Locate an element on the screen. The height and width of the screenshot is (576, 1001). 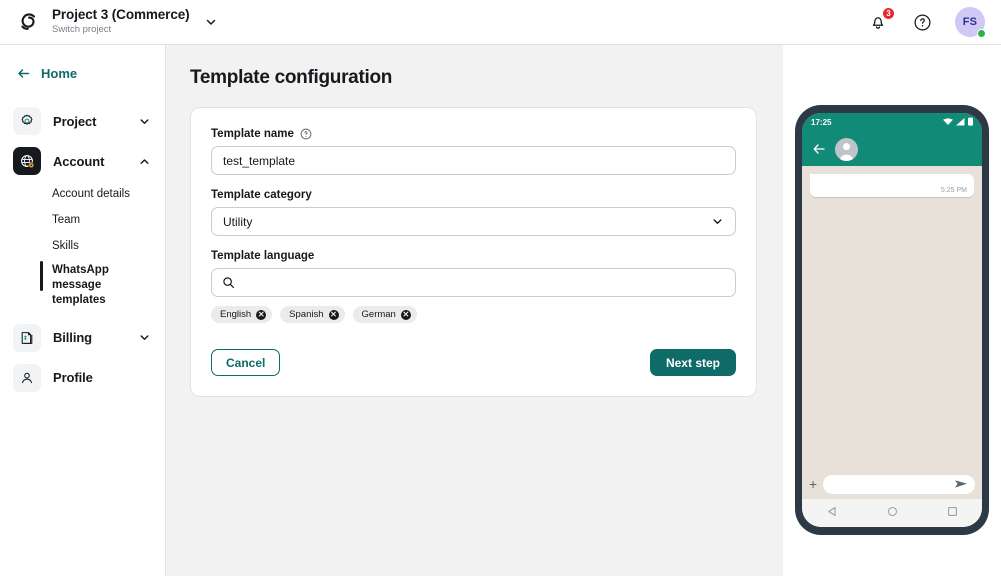
template-language-search is located at coordinates (473, 282).